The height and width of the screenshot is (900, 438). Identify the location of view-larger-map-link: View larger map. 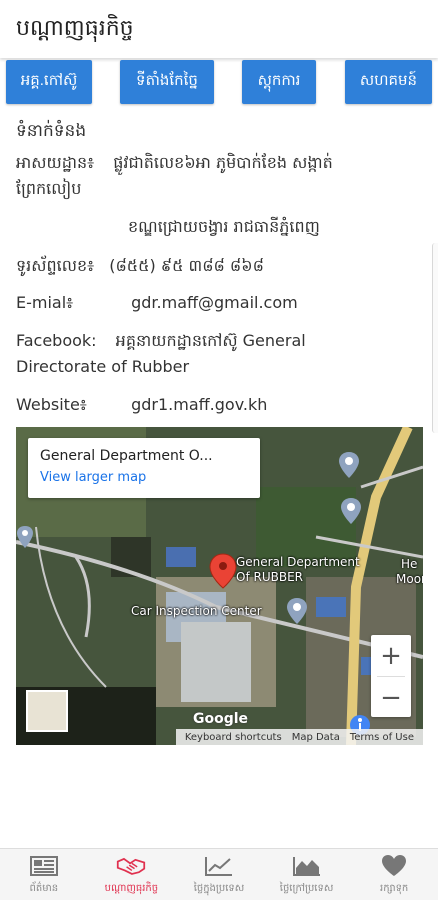
(144, 477).